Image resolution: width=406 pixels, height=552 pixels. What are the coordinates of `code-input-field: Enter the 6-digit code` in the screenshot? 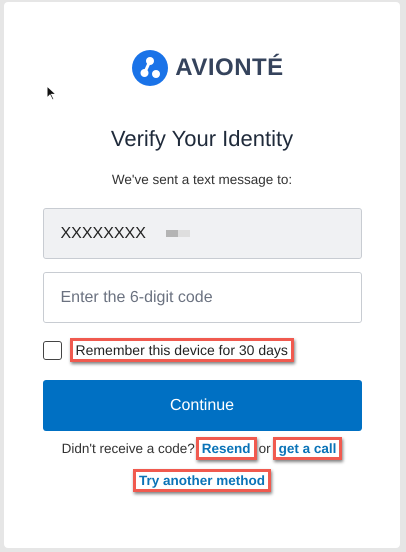 It's located at (202, 297).